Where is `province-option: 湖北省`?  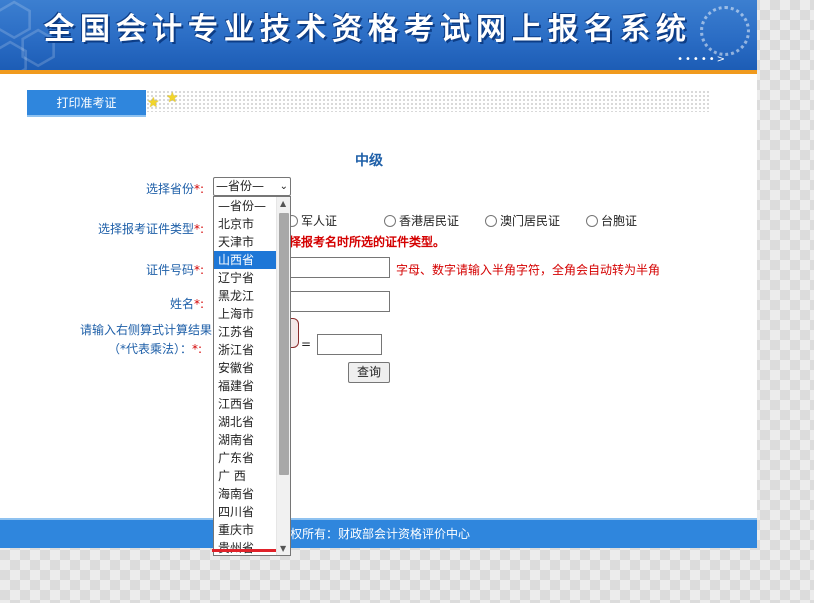
province-option: 湖北省 is located at coordinates (245, 422).